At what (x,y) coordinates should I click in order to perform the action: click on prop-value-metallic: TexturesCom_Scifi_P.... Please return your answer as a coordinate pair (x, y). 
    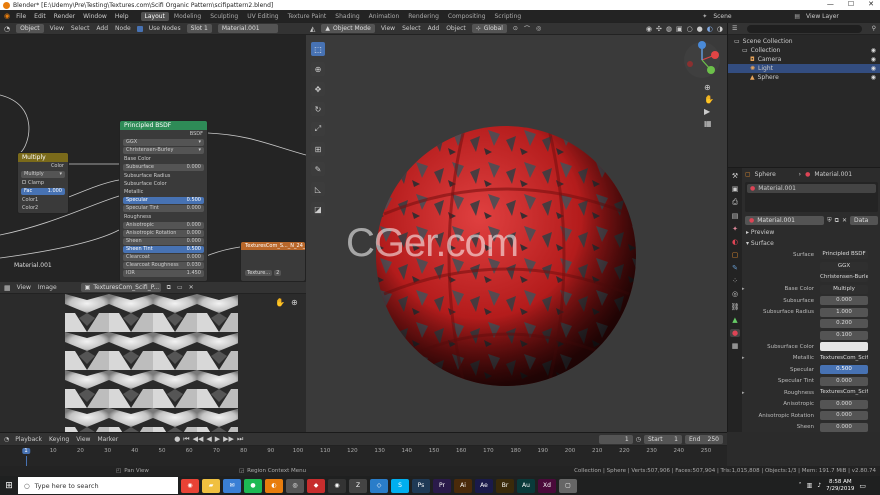
    Looking at the image, I should click on (844, 358).